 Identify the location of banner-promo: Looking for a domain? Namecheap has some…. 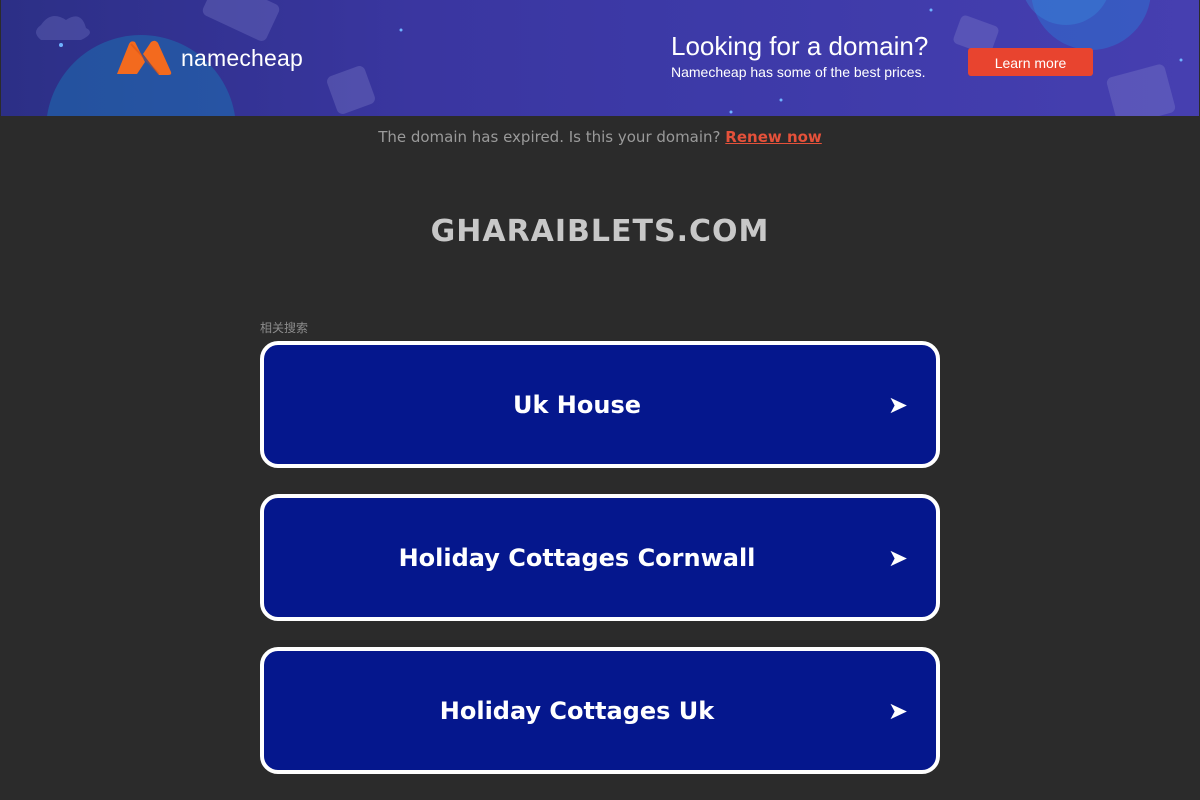
(799, 55).